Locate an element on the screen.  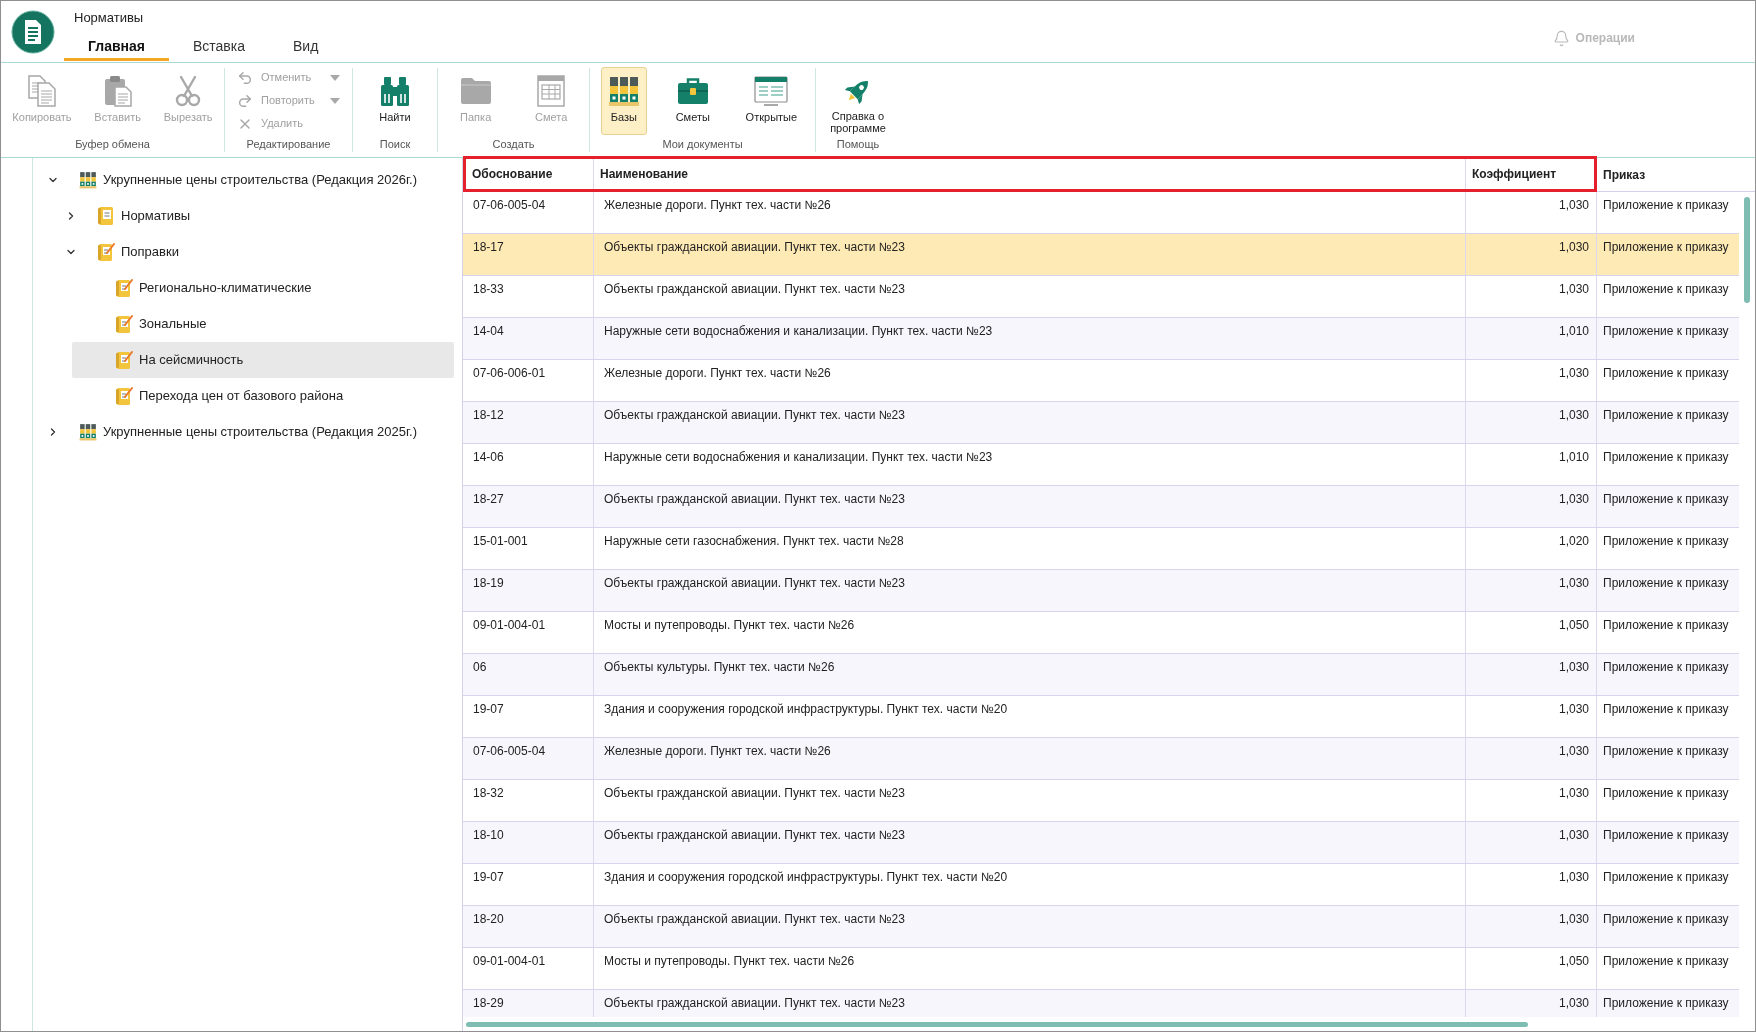
table-row: 18-10 Объекты гражданской авиации. Пункт тех. части №23 1,030 Приложение к приказу is located at coordinates (1101, 843).